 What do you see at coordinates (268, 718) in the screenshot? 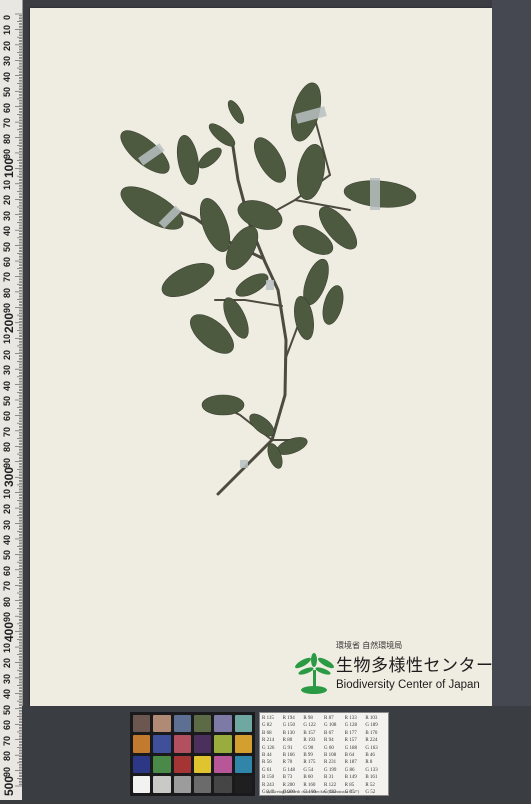
I see `color-value-cell: R 115` at bounding box center [268, 718].